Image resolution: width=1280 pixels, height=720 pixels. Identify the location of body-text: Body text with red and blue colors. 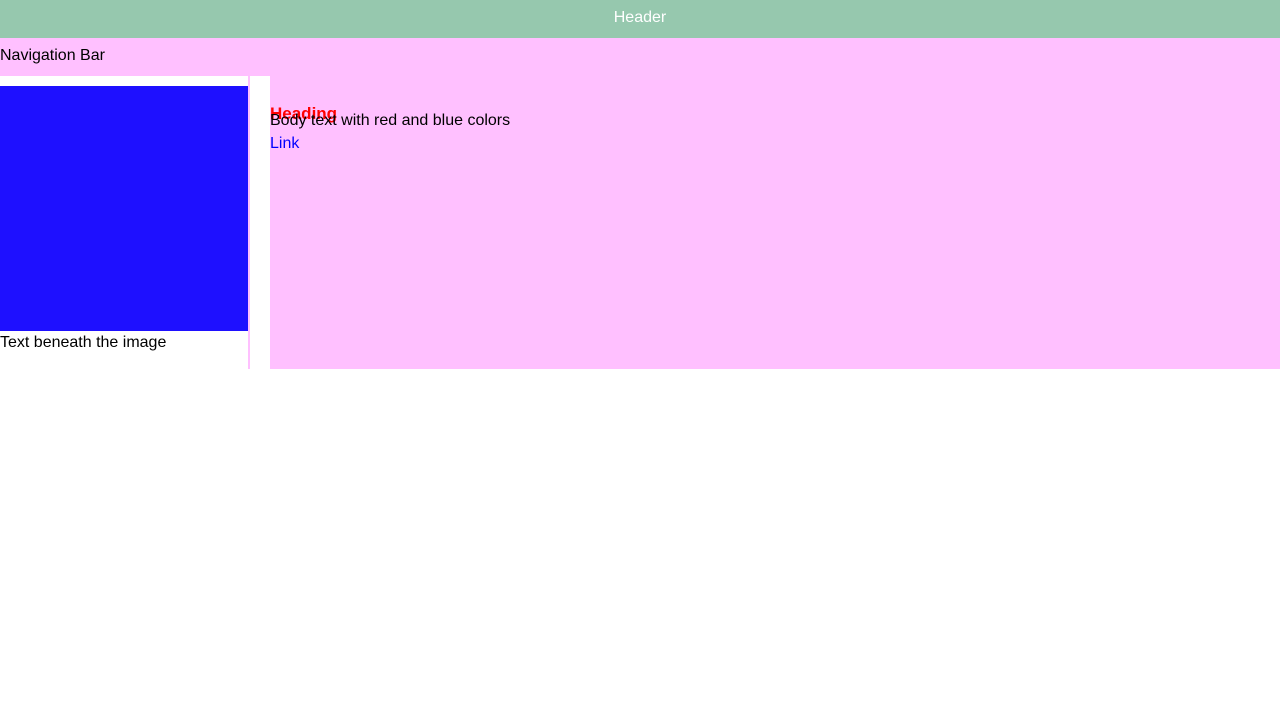
(390, 120).